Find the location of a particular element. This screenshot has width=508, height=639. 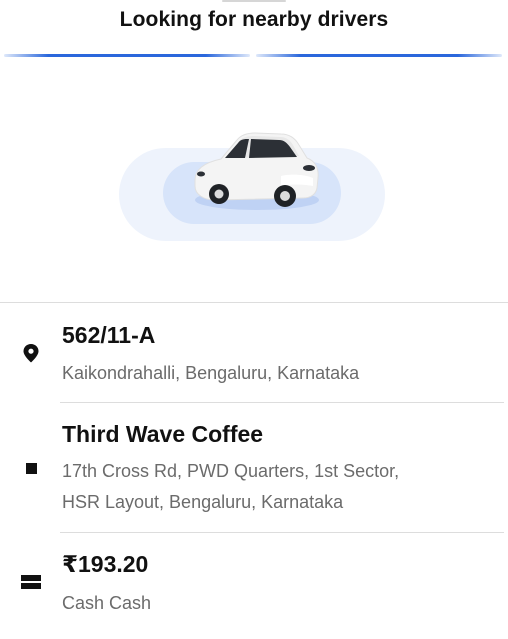

pickup-name: 562/11-A is located at coordinates (109, 335).